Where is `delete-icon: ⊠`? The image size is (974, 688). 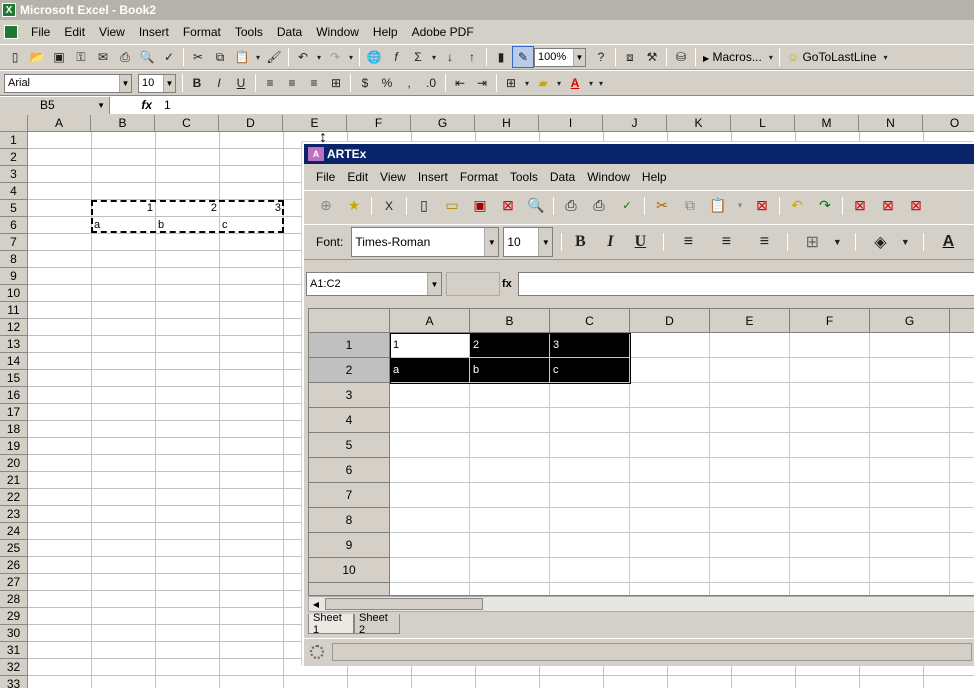 delete-icon: ⊠ is located at coordinates (762, 206).